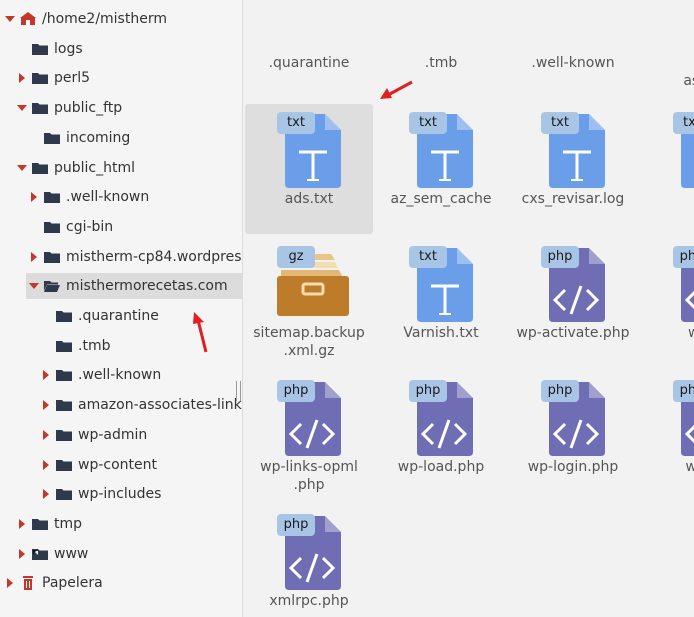 Image resolution: width=694 pixels, height=617 pixels. What do you see at coordinates (445, 150) in the screenshot?
I see `txt-file-icon: txt` at bounding box center [445, 150].